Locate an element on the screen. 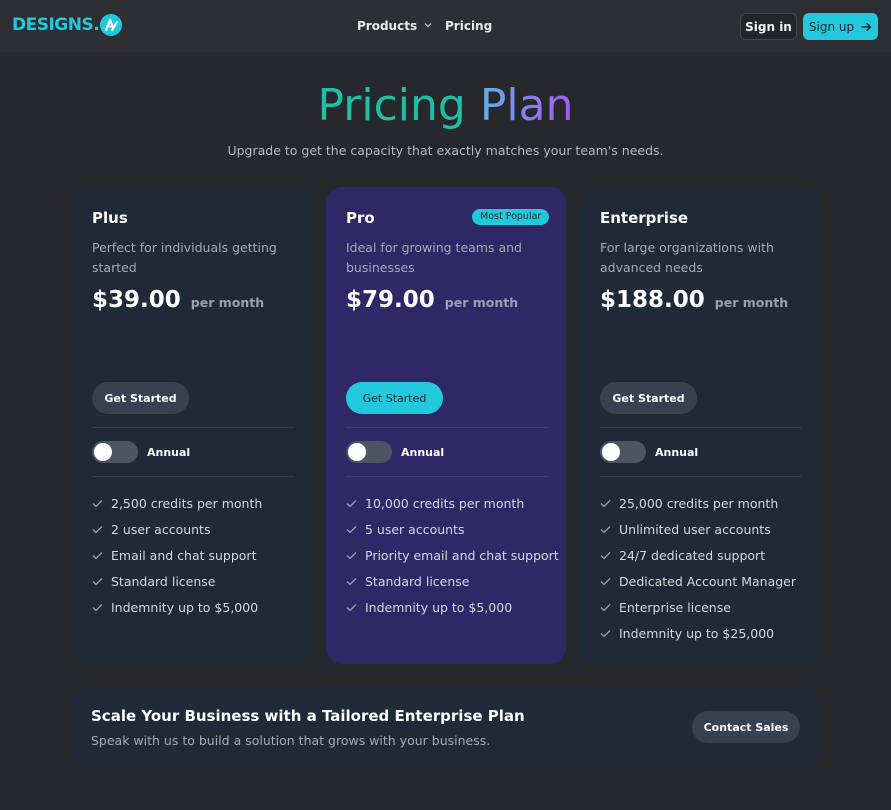 Image resolution: width=891 pixels, height=810 pixels. feature-text: Email and chat support is located at coordinates (184, 555).